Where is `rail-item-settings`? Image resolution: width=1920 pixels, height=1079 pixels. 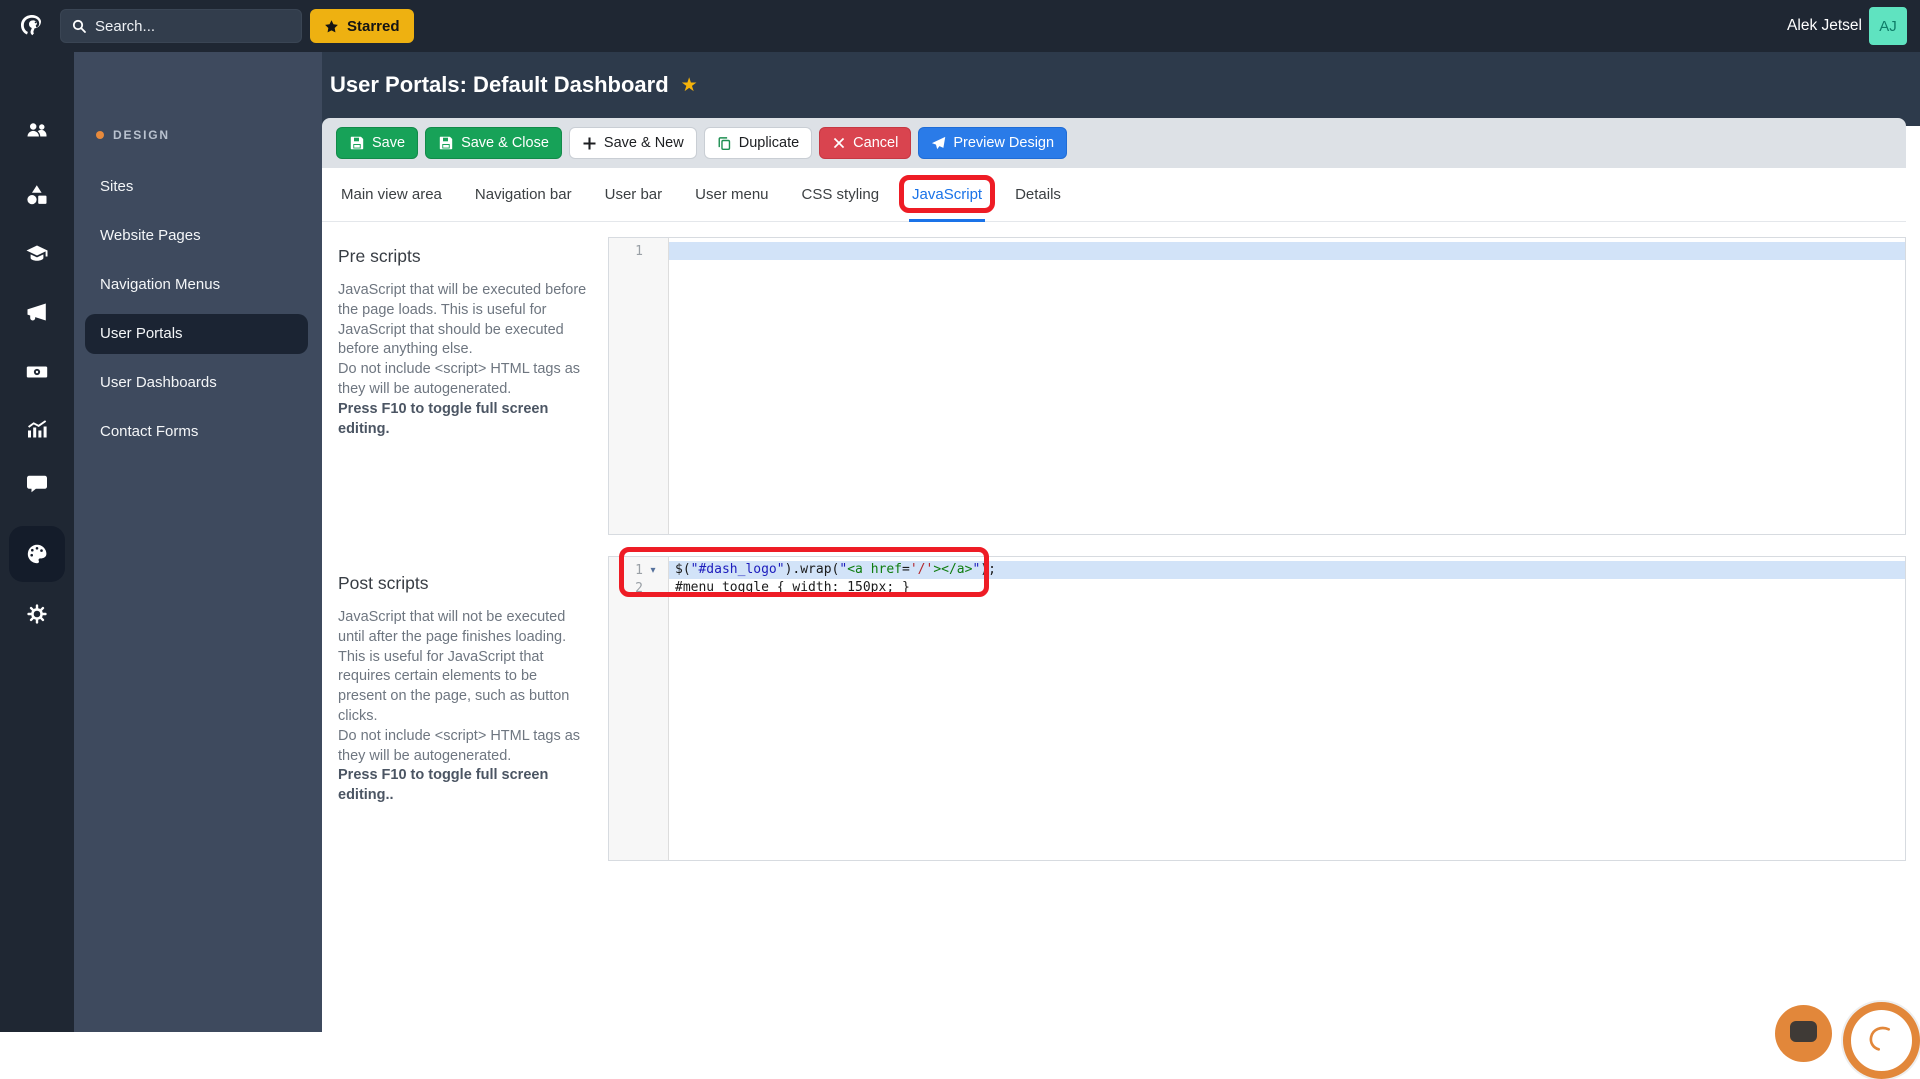 rail-item-settings is located at coordinates (37, 614).